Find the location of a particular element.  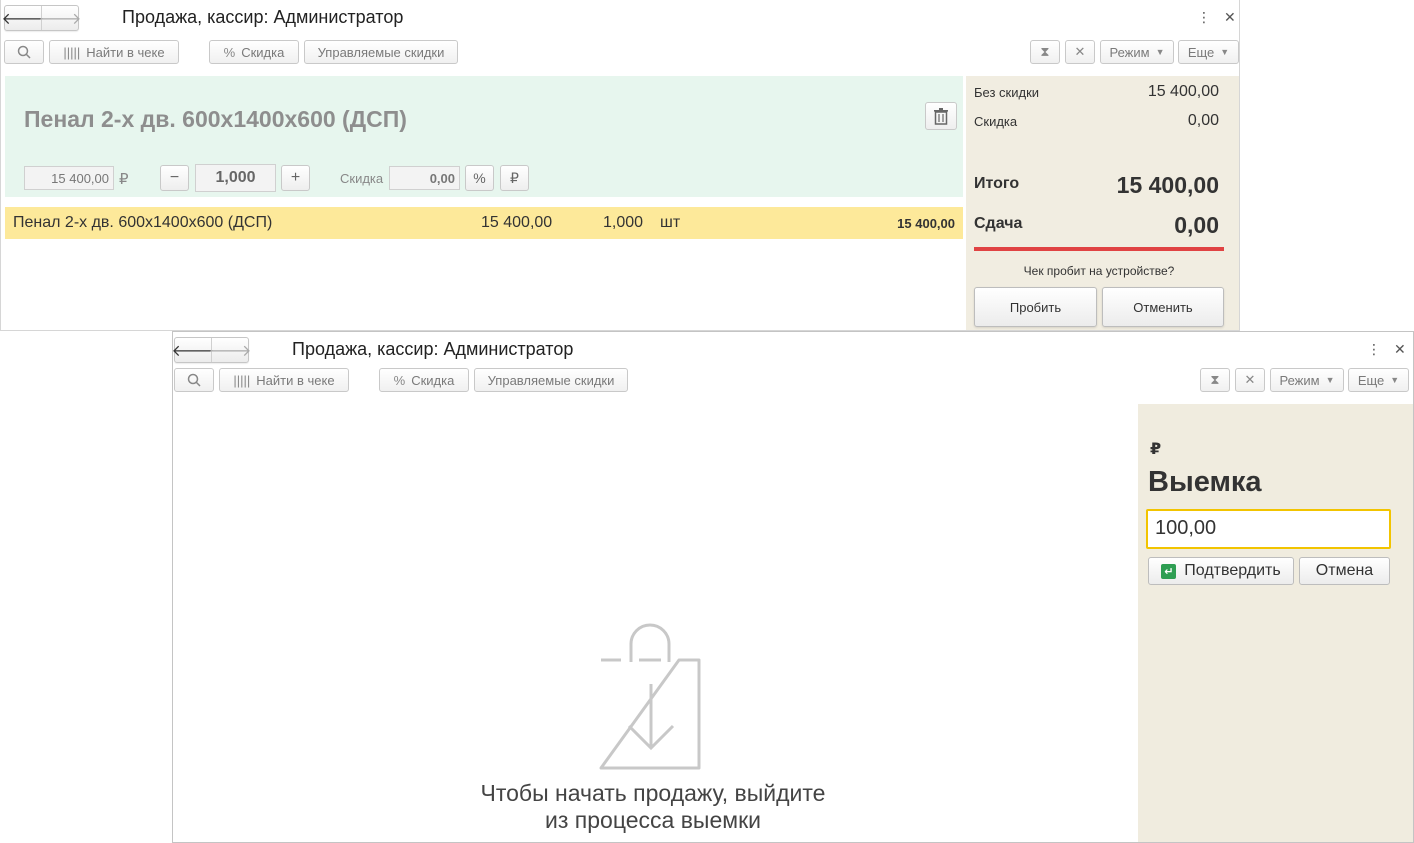

price-field: 15 400,00 is located at coordinates (69, 178).